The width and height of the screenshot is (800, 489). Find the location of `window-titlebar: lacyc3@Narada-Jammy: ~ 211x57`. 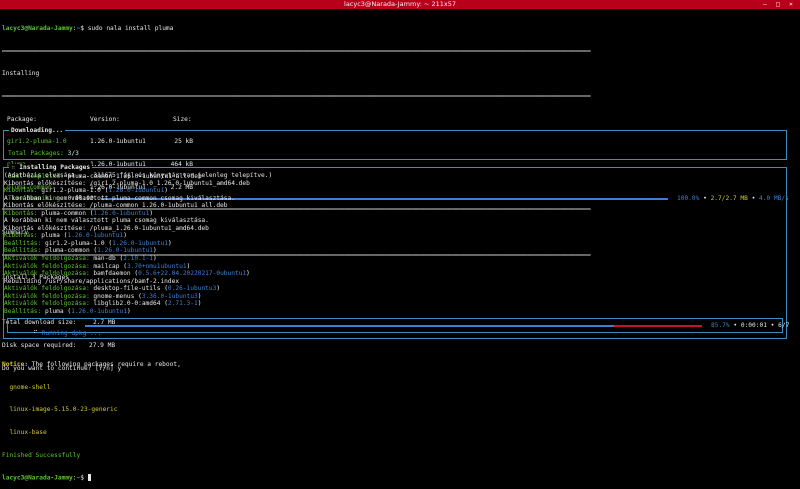

window-titlebar: lacyc3@Narada-Jammy: ~ 211x57 is located at coordinates (400, 4).